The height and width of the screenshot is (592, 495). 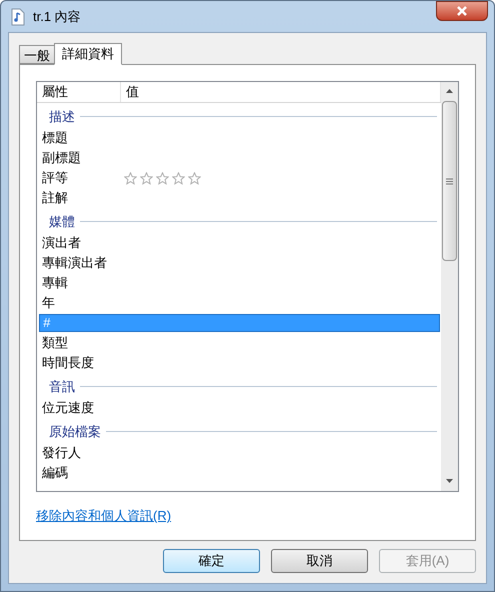 What do you see at coordinates (62, 221) in the screenshot?
I see `group-header: 媒體` at bounding box center [62, 221].